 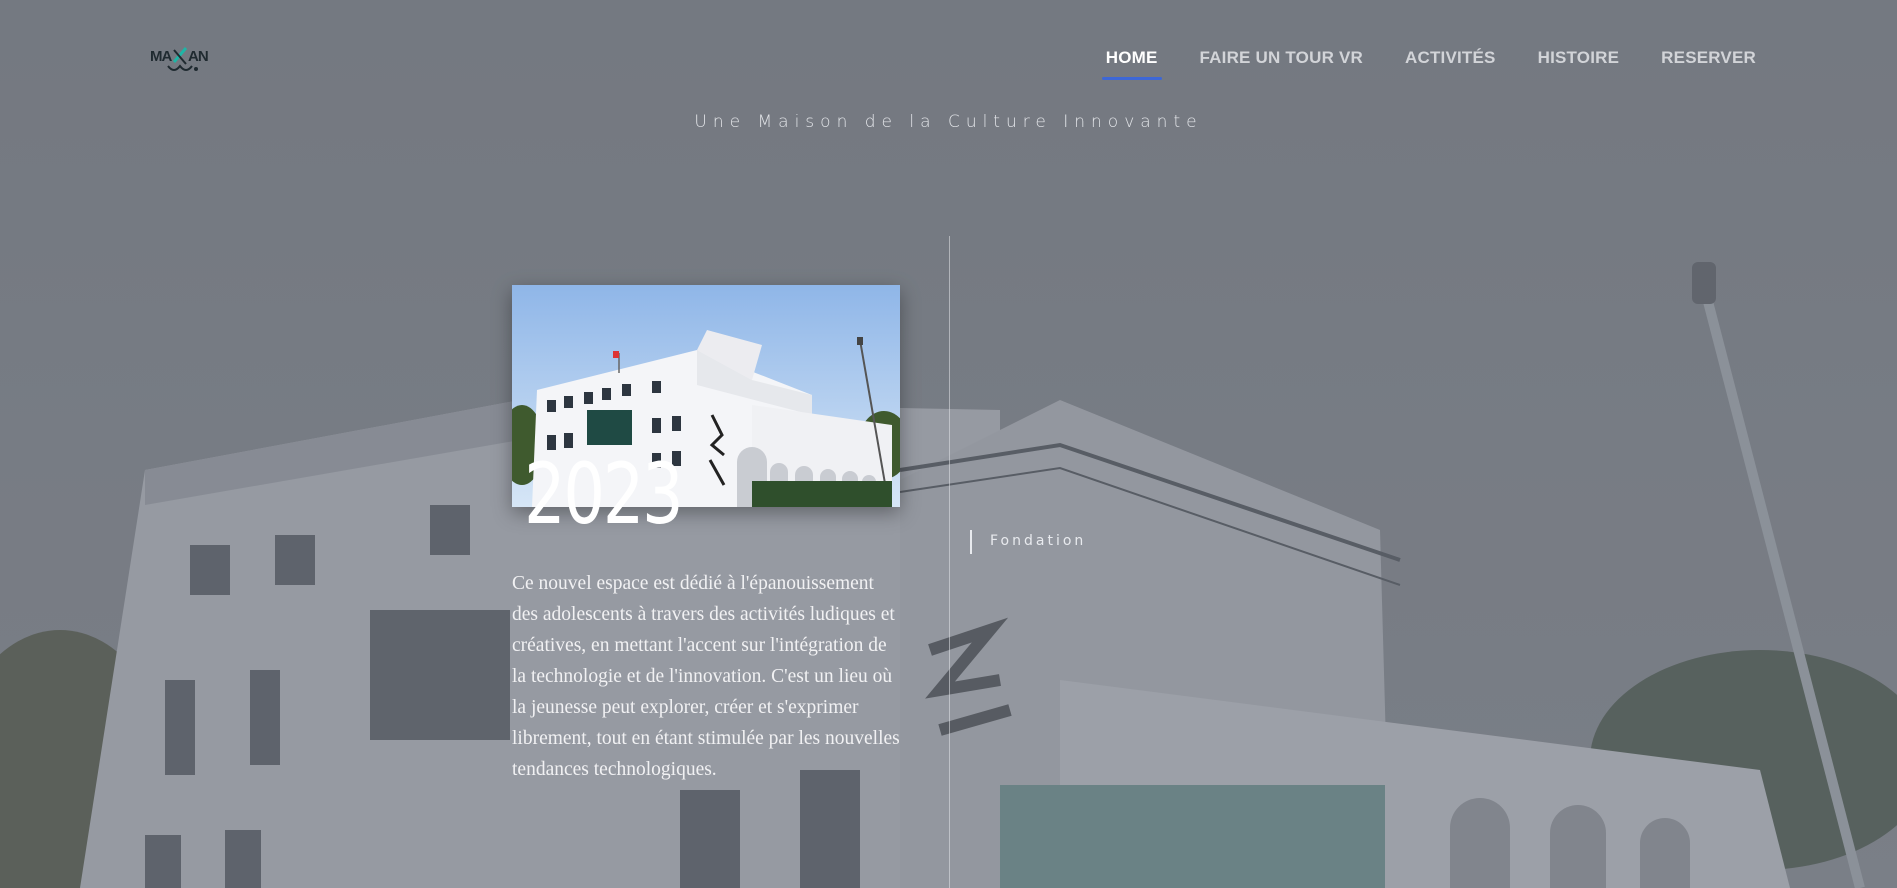 What do you see at coordinates (948, 122) in the screenshot?
I see `tagline: Une Maison de la Culture Innovante` at bounding box center [948, 122].